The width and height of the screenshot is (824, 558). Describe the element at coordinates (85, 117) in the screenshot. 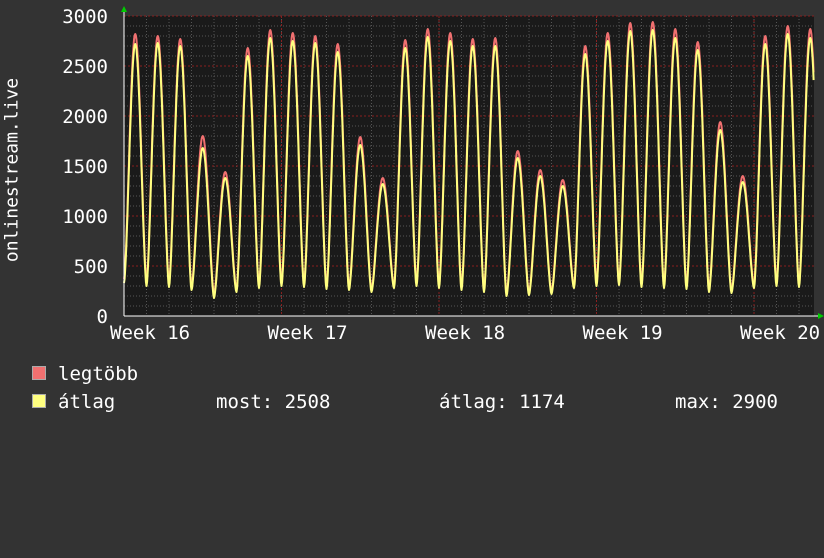

I see `y-tick-label: 2000` at that location.